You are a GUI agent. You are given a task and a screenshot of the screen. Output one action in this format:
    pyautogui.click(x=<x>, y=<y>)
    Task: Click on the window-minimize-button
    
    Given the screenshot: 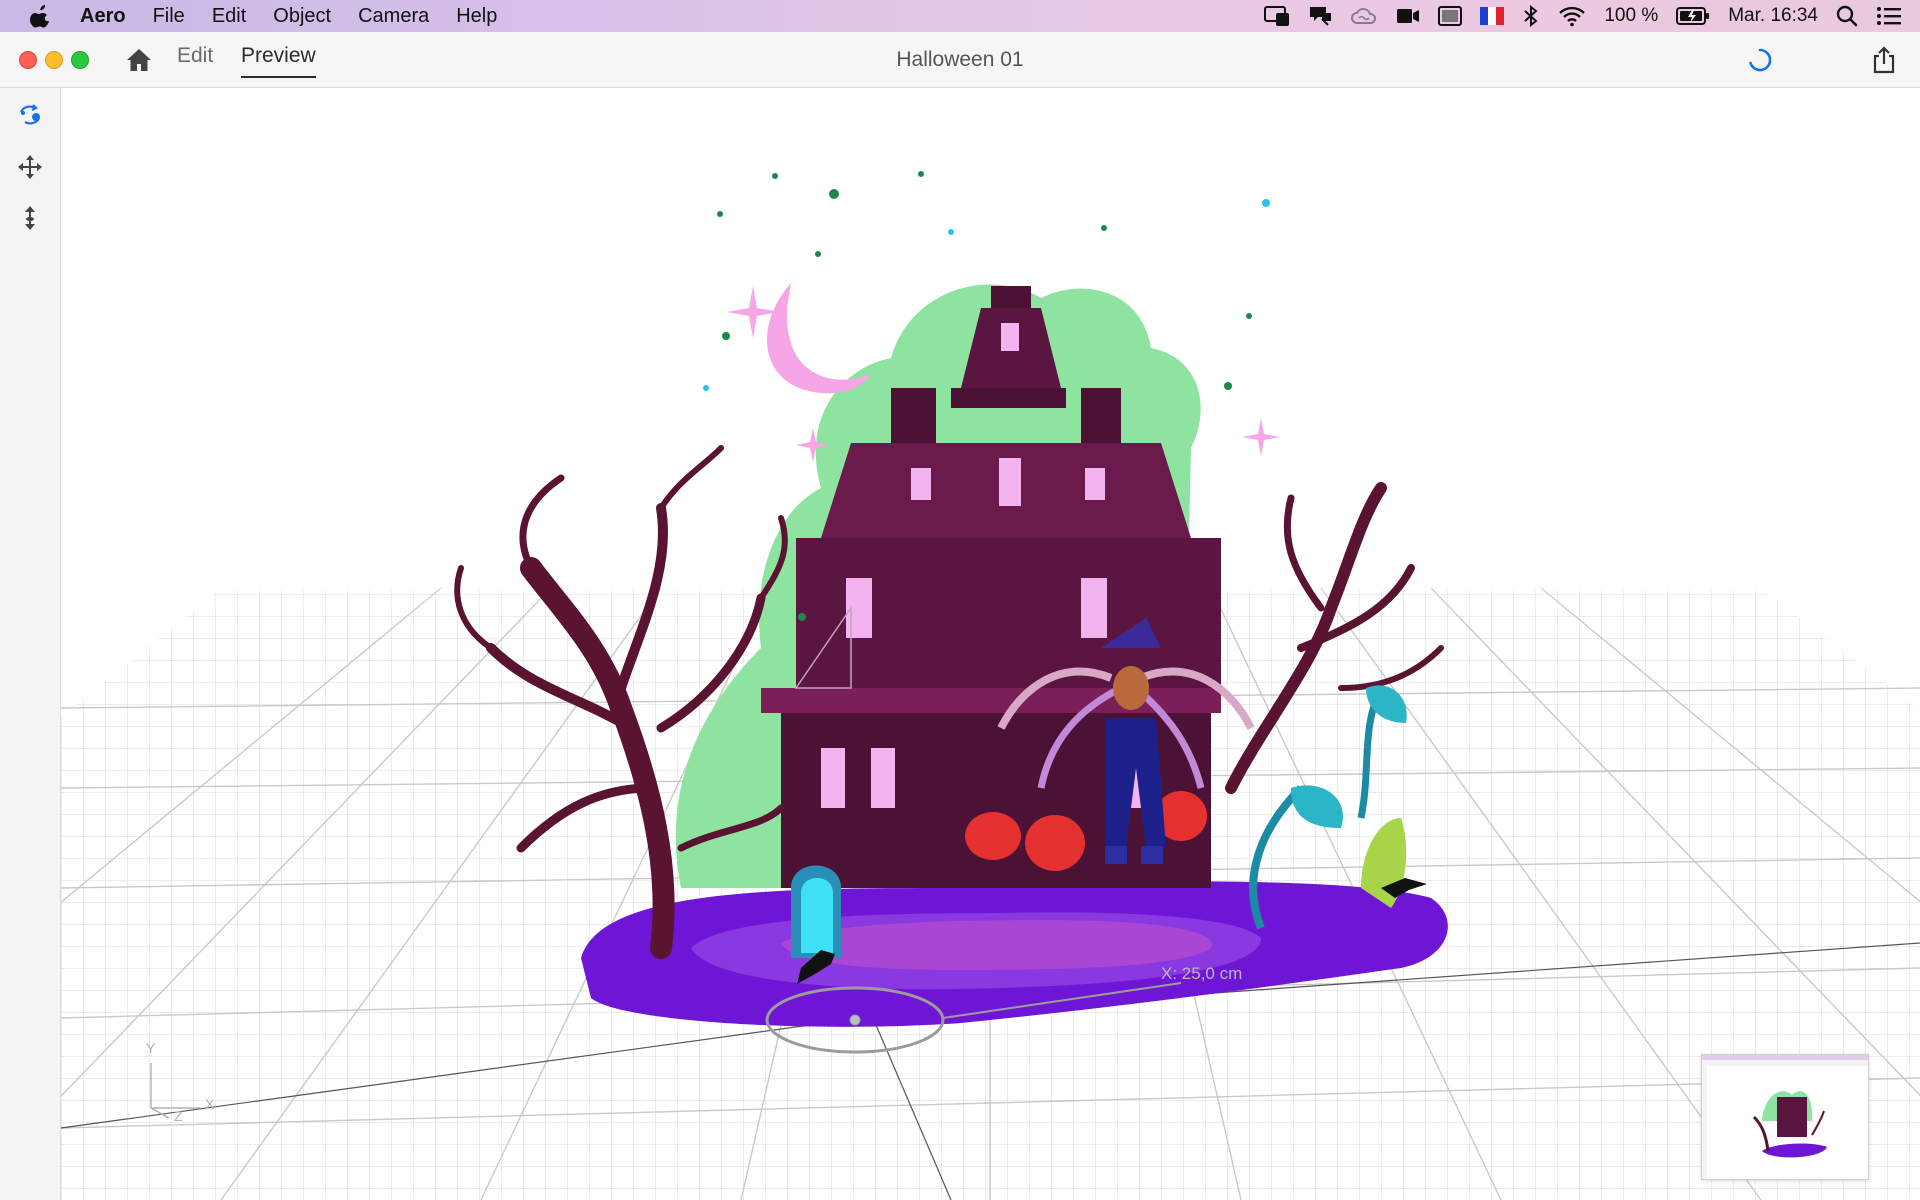 What is the action you would take?
    pyautogui.click(x=54, y=60)
    